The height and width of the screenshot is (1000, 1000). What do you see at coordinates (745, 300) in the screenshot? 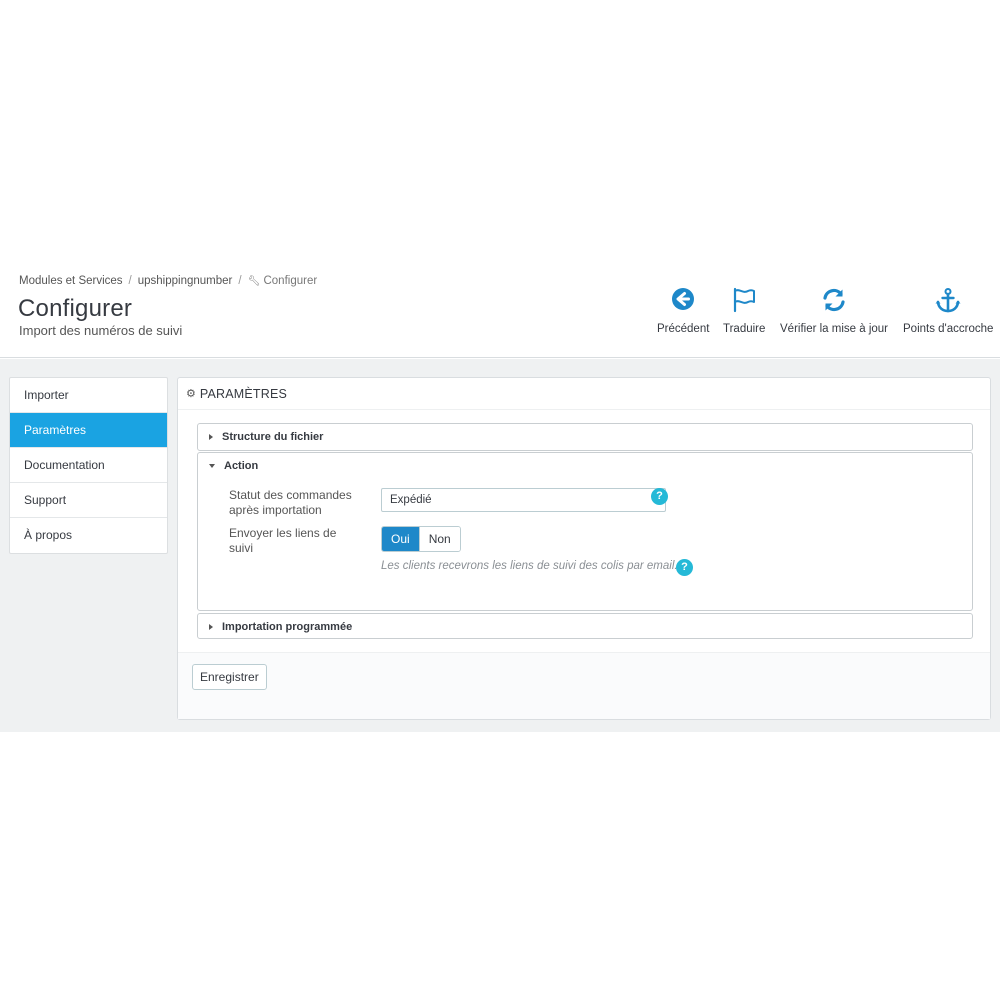
I see `flag-icon` at bounding box center [745, 300].